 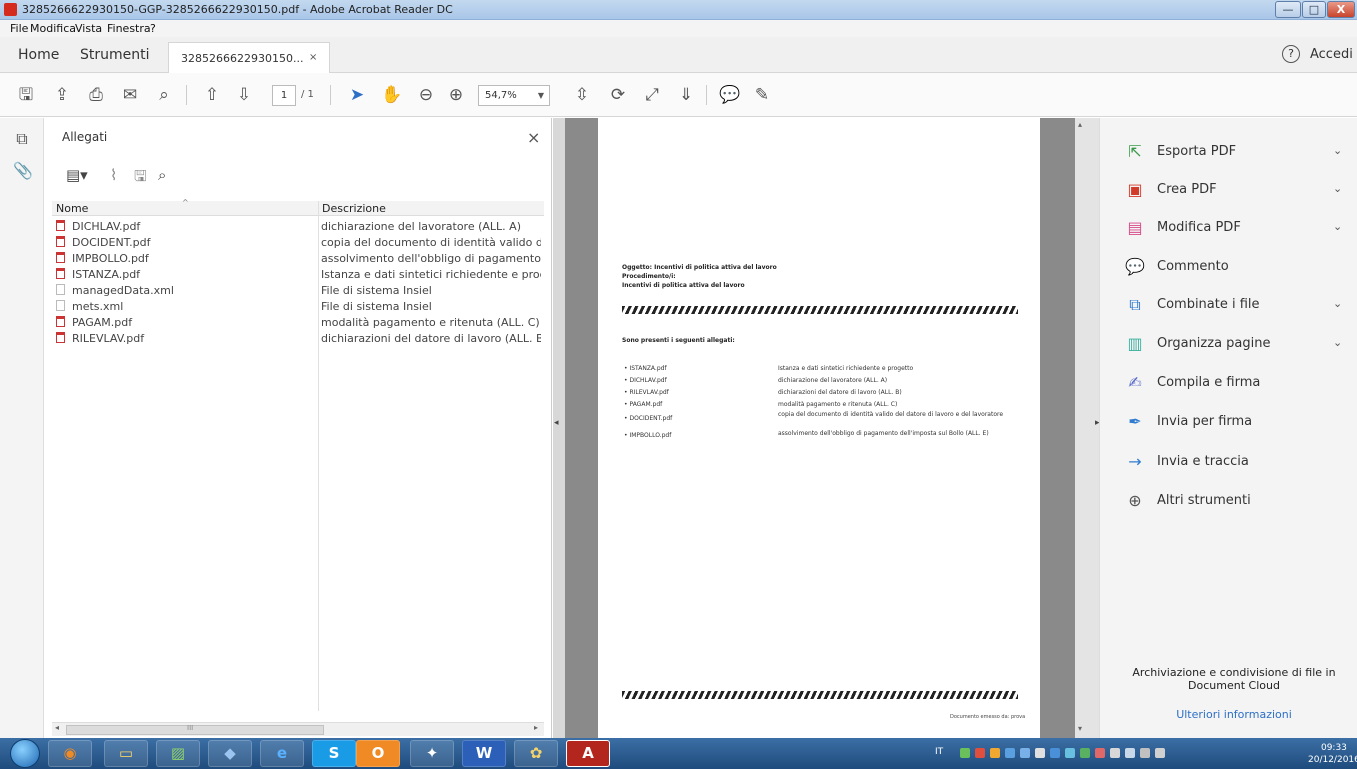 I want to click on help-icon: ?, so click(x=1291, y=54).